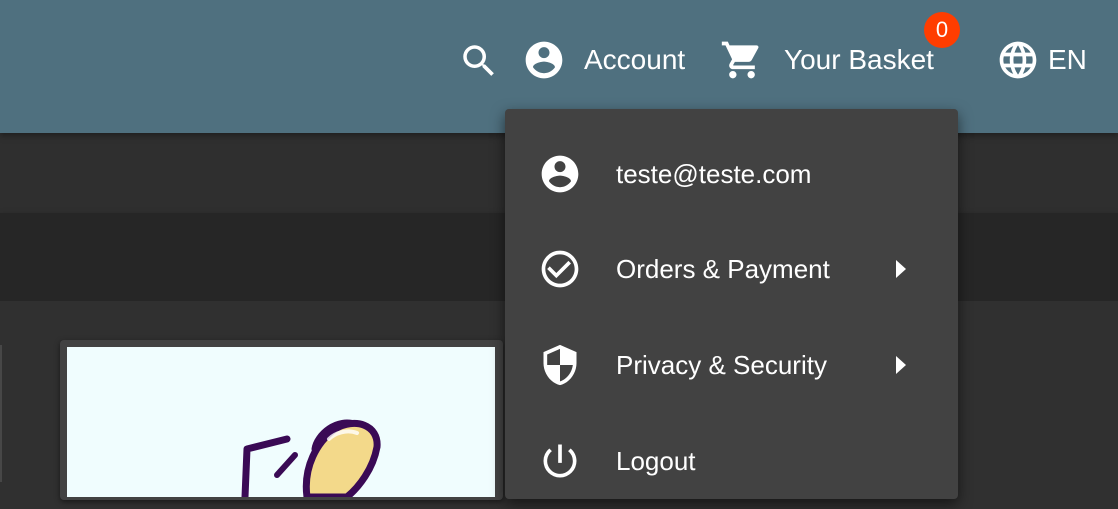 The width and height of the screenshot is (1118, 509). I want to click on menu-item-label: teste@teste.com, so click(714, 173).